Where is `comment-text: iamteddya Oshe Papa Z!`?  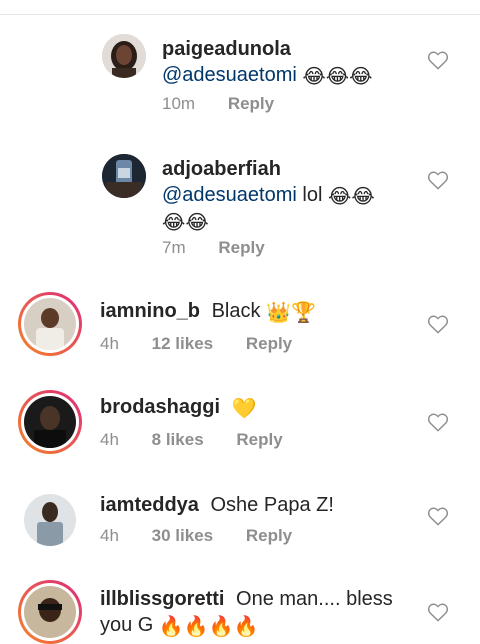 comment-text: iamteddya Oshe Papa Z! is located at coordinates (250, 505).